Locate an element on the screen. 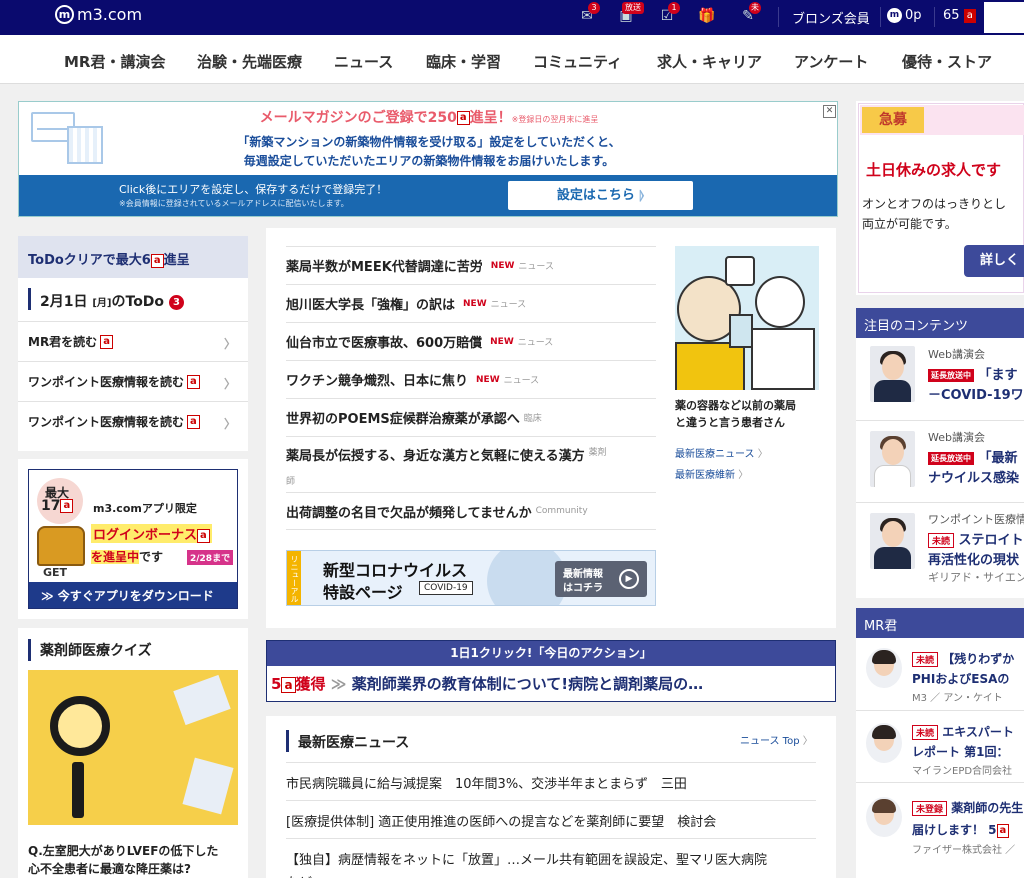 The height and width of the screenshot is (878, 1024). news-item: 出荷調整の名目で欠品が頻発してませんか Community is located at coordinates (471, 511).